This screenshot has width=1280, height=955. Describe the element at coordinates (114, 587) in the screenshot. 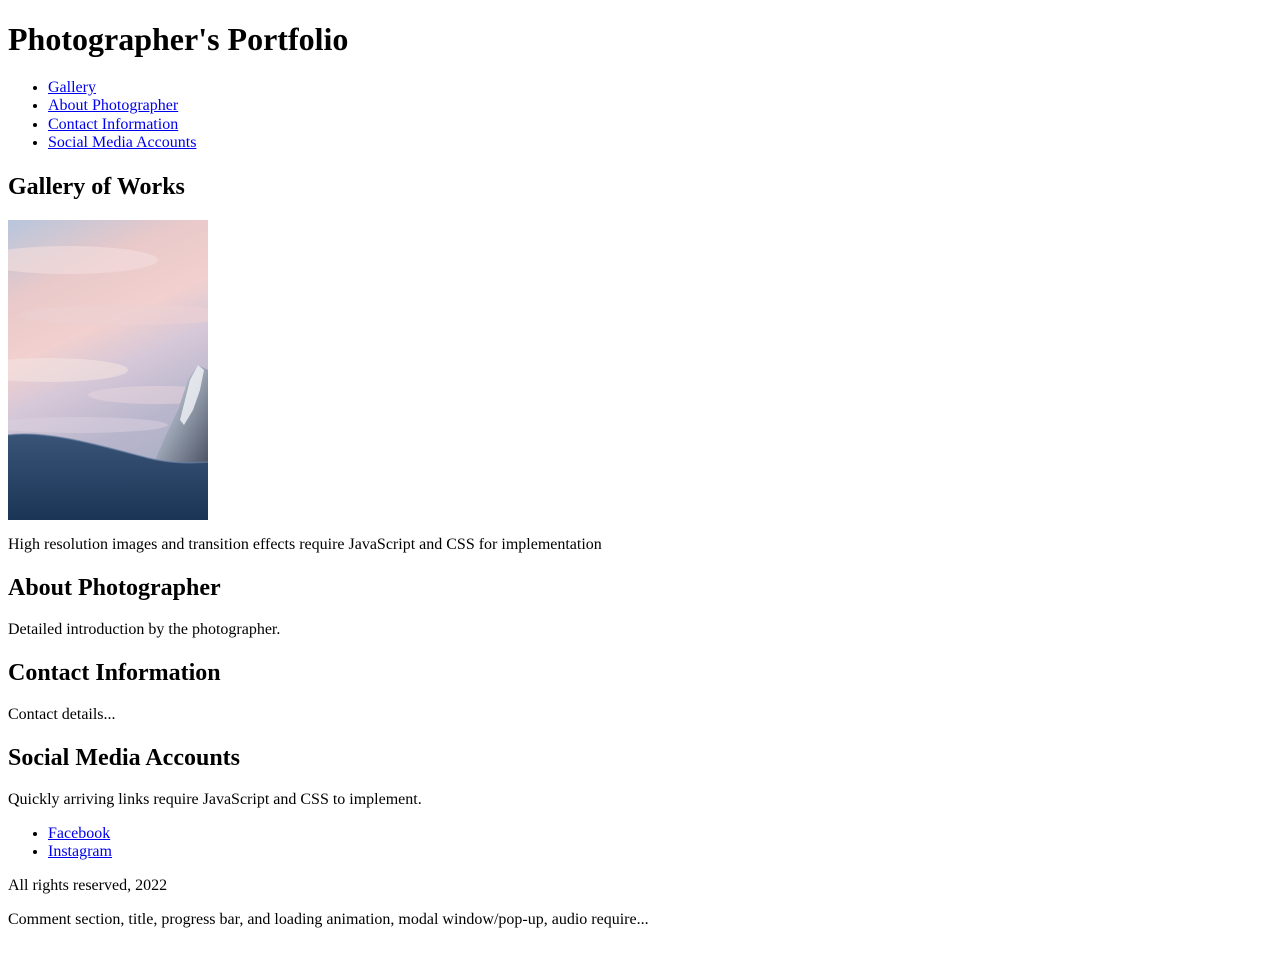

I see `about-heading: About Photographer` at that location.